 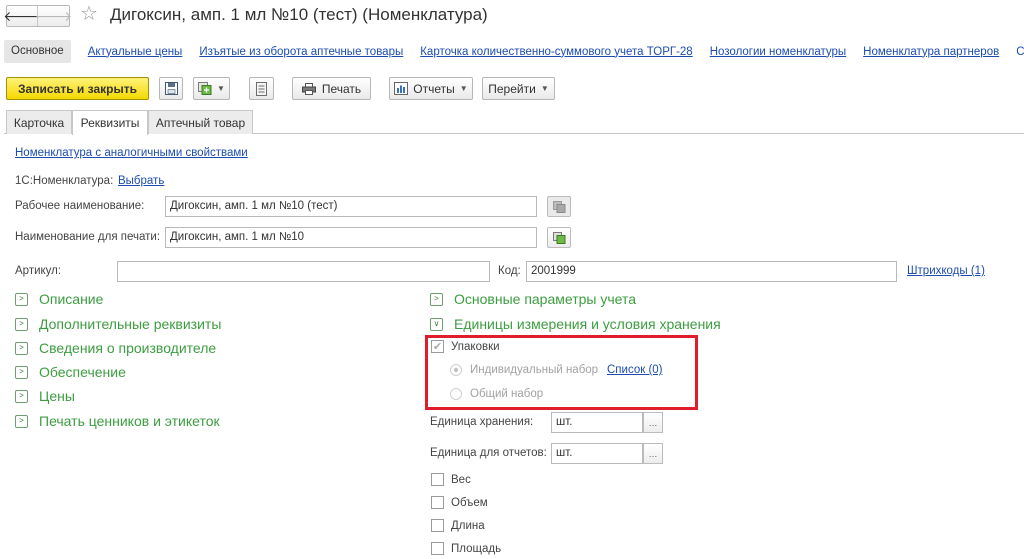 What do you see at coordinates (88, 237) in the screenshot?
I see `print-name-label: Наименование для печати:` at bounding box center [88, 237].